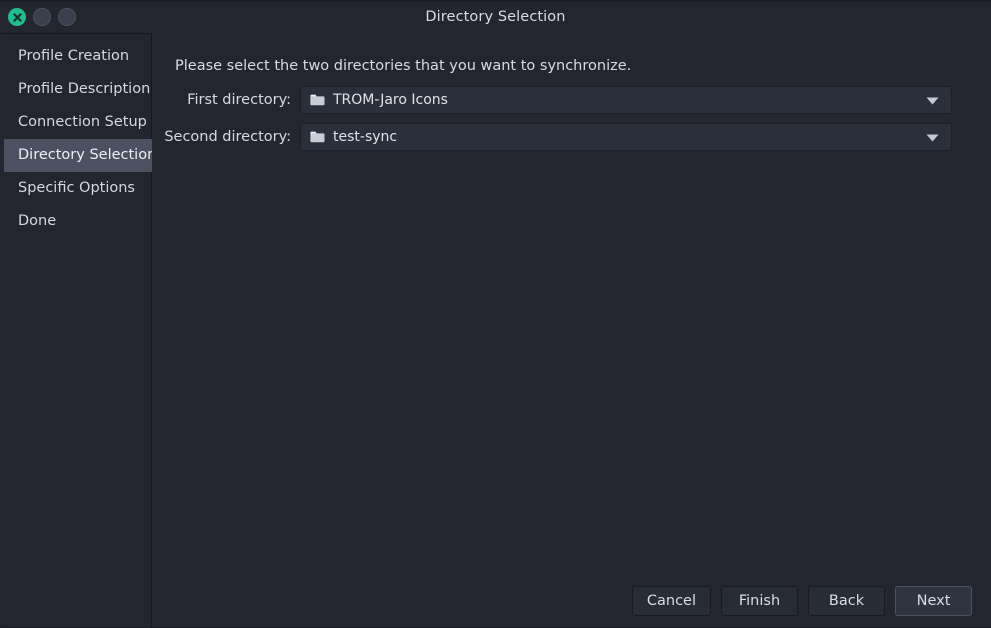 This screenshot has width=991, height=628. I want to click on sidebar-item-label: Profile Description, so click(84, 89).